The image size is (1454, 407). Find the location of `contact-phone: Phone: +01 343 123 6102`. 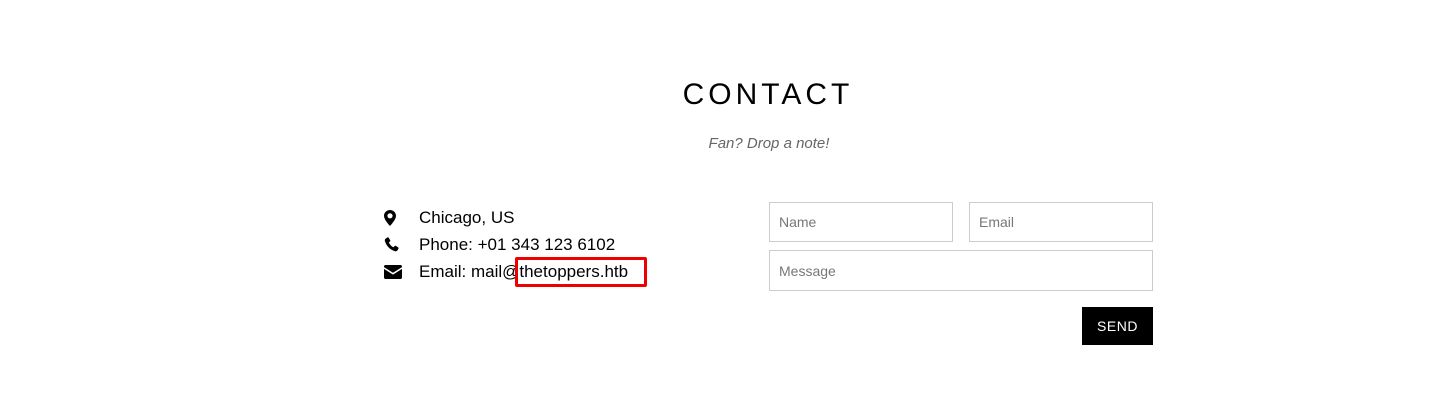

contact-phone: Phone: +01 343 123 6102 is located at coordinates (544, 244).